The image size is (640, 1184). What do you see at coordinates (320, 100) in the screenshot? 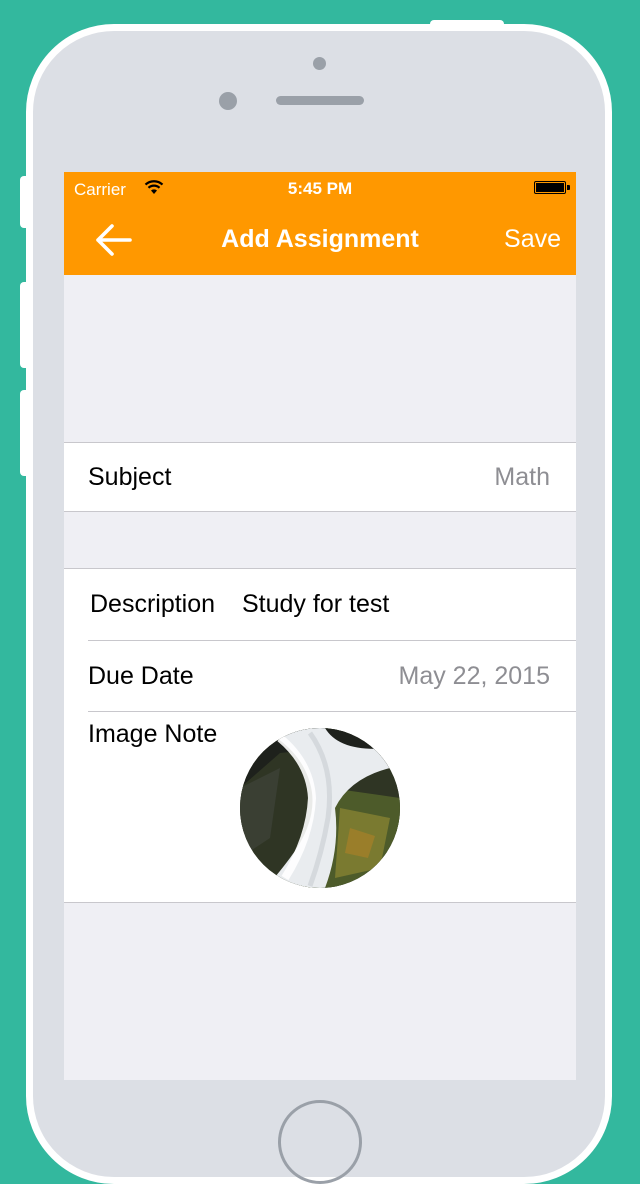
I see `earpiece-speaker` at bounding box center [320, 100].